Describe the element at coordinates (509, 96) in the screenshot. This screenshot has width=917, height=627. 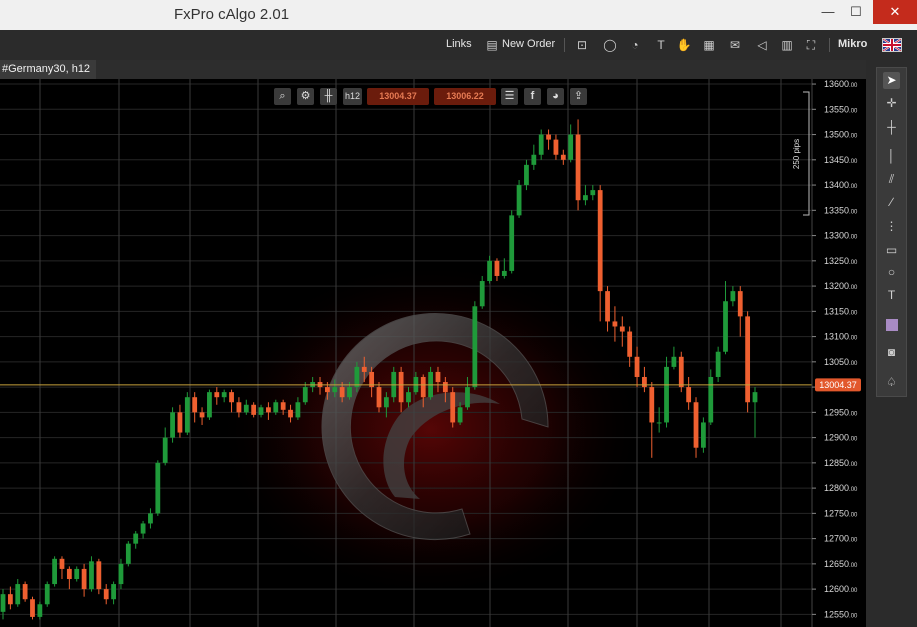
I see `checklist-icon: ☰` at that location.